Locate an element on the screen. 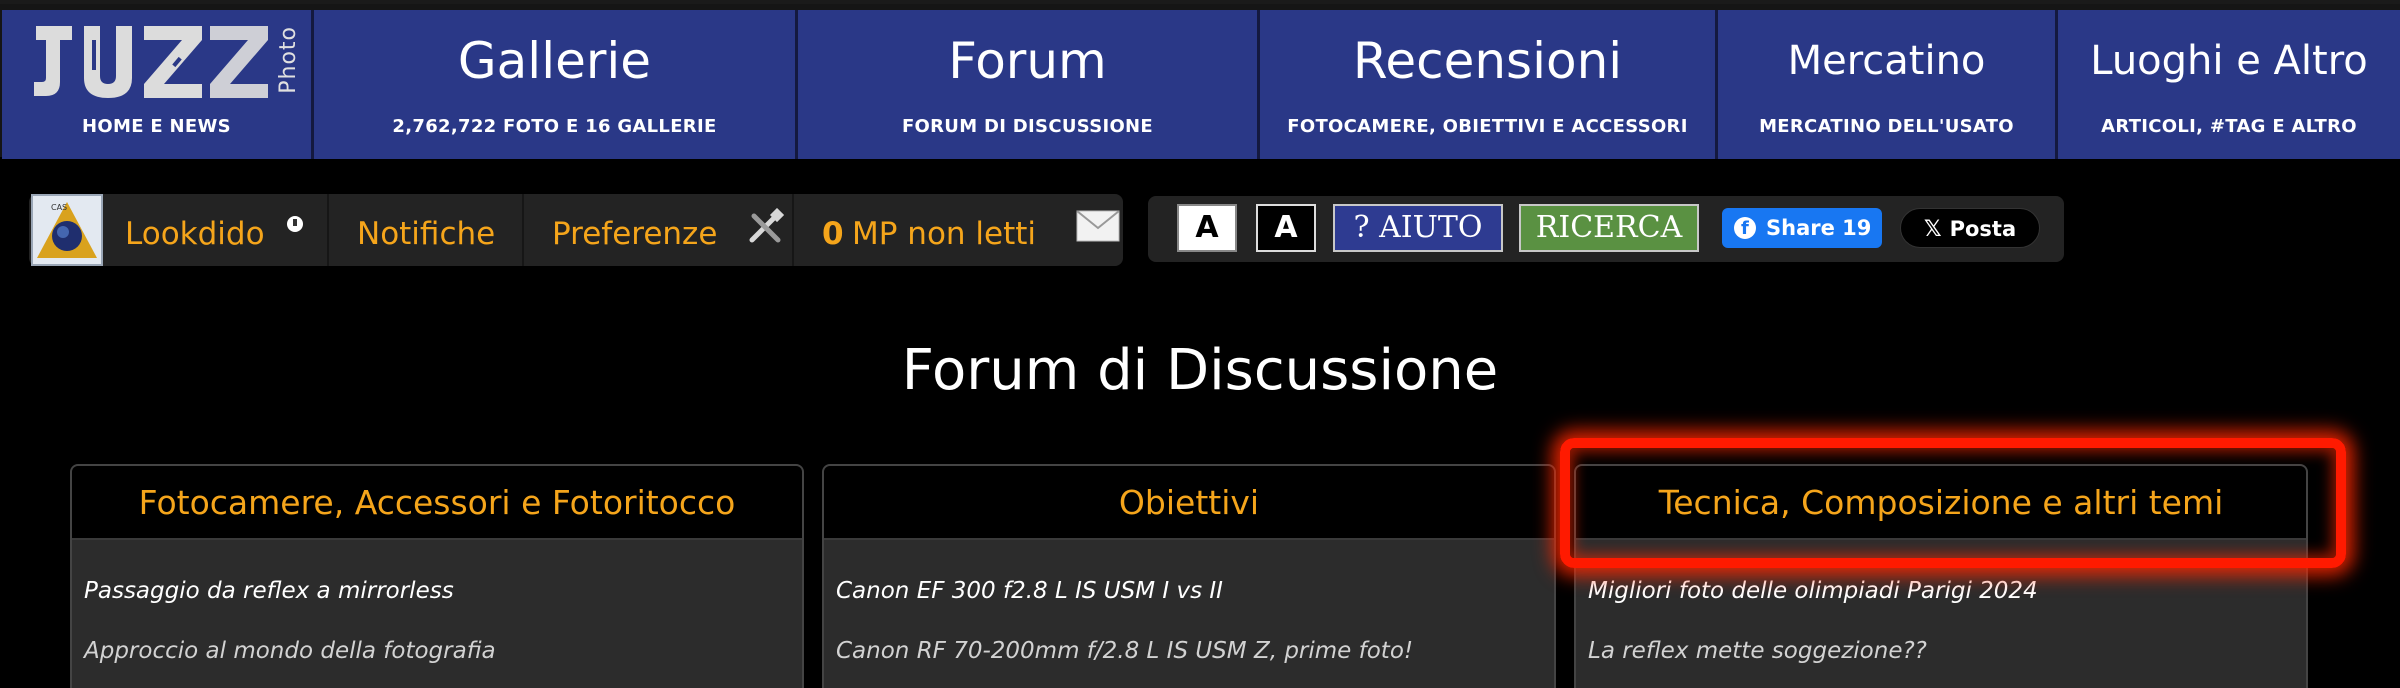 The image size is (2400, 688). power-icon is located at coordinates (295, 224).